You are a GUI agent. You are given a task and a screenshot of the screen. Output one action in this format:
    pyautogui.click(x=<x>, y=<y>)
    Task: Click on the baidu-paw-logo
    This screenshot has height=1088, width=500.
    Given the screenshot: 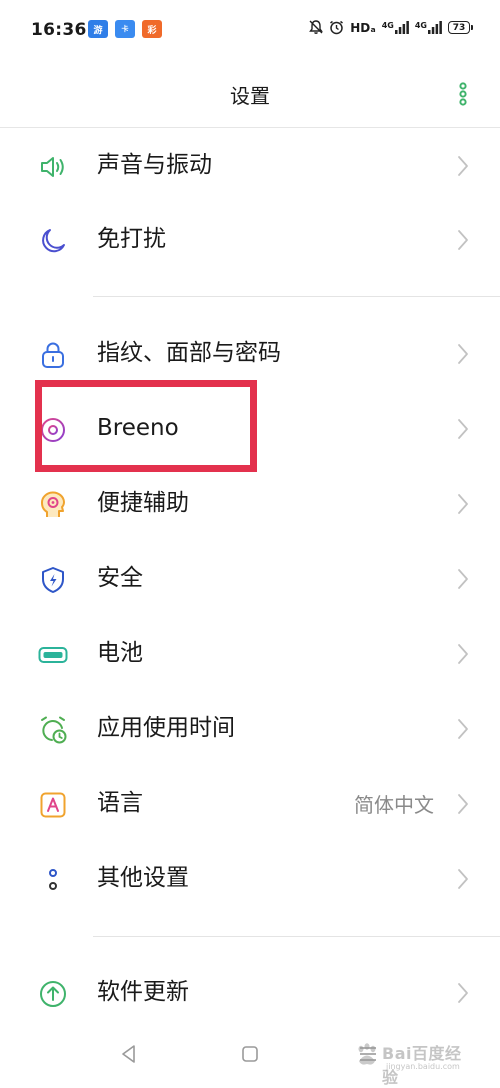 What is the action you would take?
    pyautogui.click(x=367, y=1054)
    